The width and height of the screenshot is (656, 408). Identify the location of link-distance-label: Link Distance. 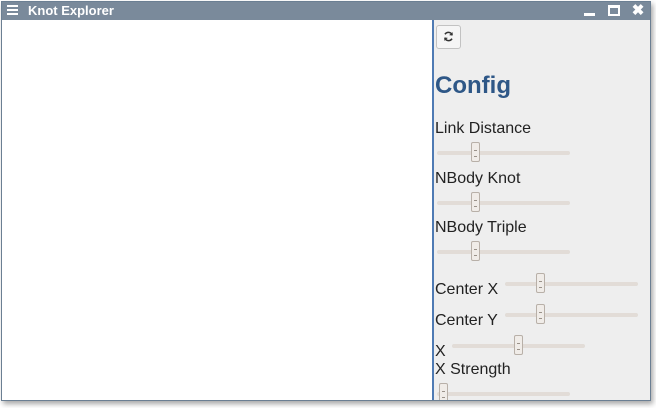
(483, 128).